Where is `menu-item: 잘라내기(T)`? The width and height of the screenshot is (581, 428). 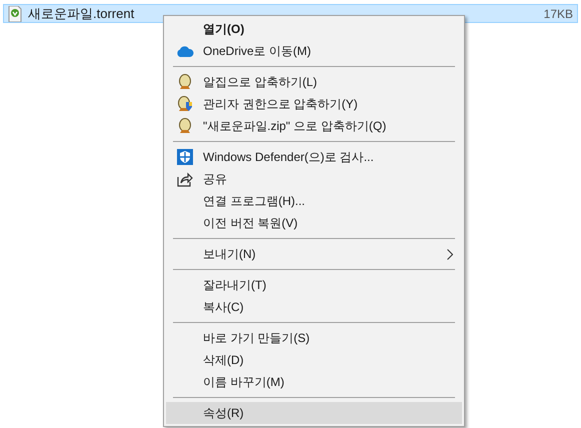 menu-item: 잘라내기(T) is located at coordinates (314, 285).